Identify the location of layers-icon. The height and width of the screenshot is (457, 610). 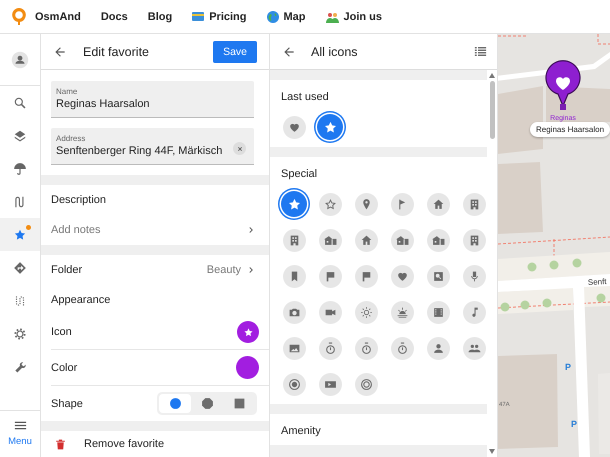
(20, 135).